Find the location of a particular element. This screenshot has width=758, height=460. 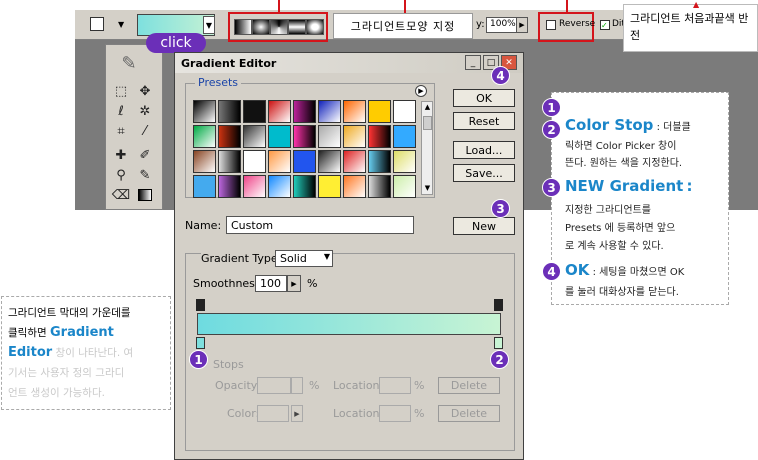

presets-menu-icon: ▶ is located at coordinates (421, 91).